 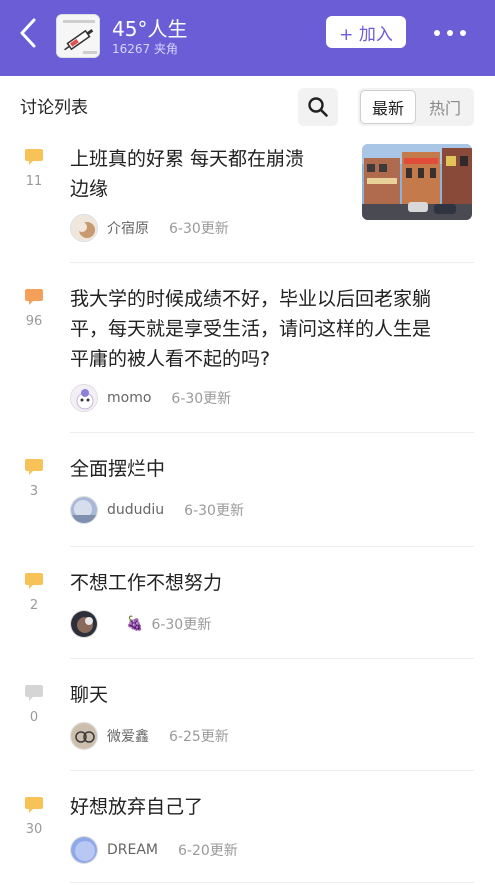 I want to click on sort-toggle: 最新 热门, so click(x=416, y=107).